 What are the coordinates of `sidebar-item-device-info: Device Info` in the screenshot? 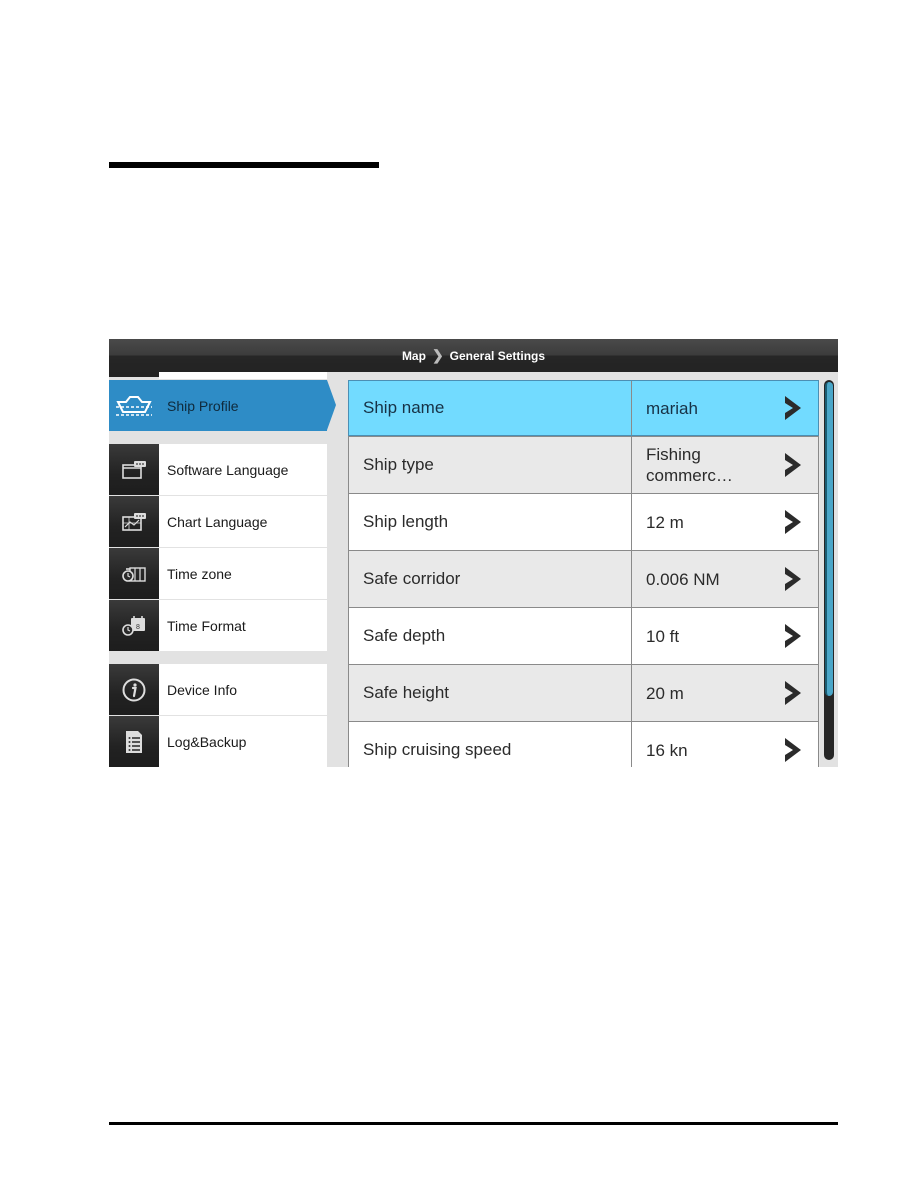 It's located at (218, 689).